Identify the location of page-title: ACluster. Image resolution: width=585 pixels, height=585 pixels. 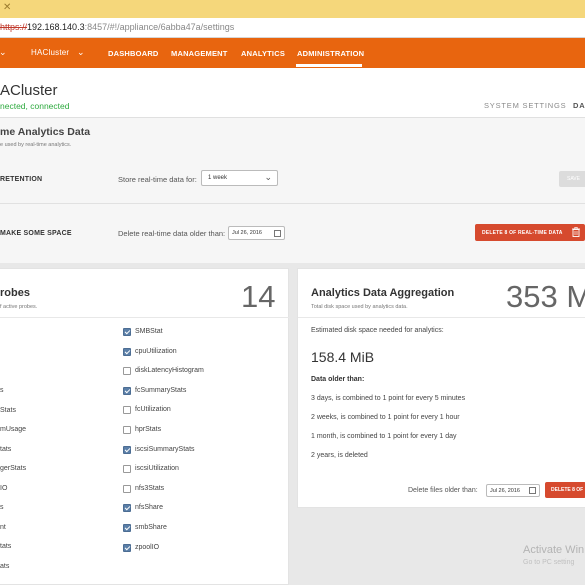
(29, 90).